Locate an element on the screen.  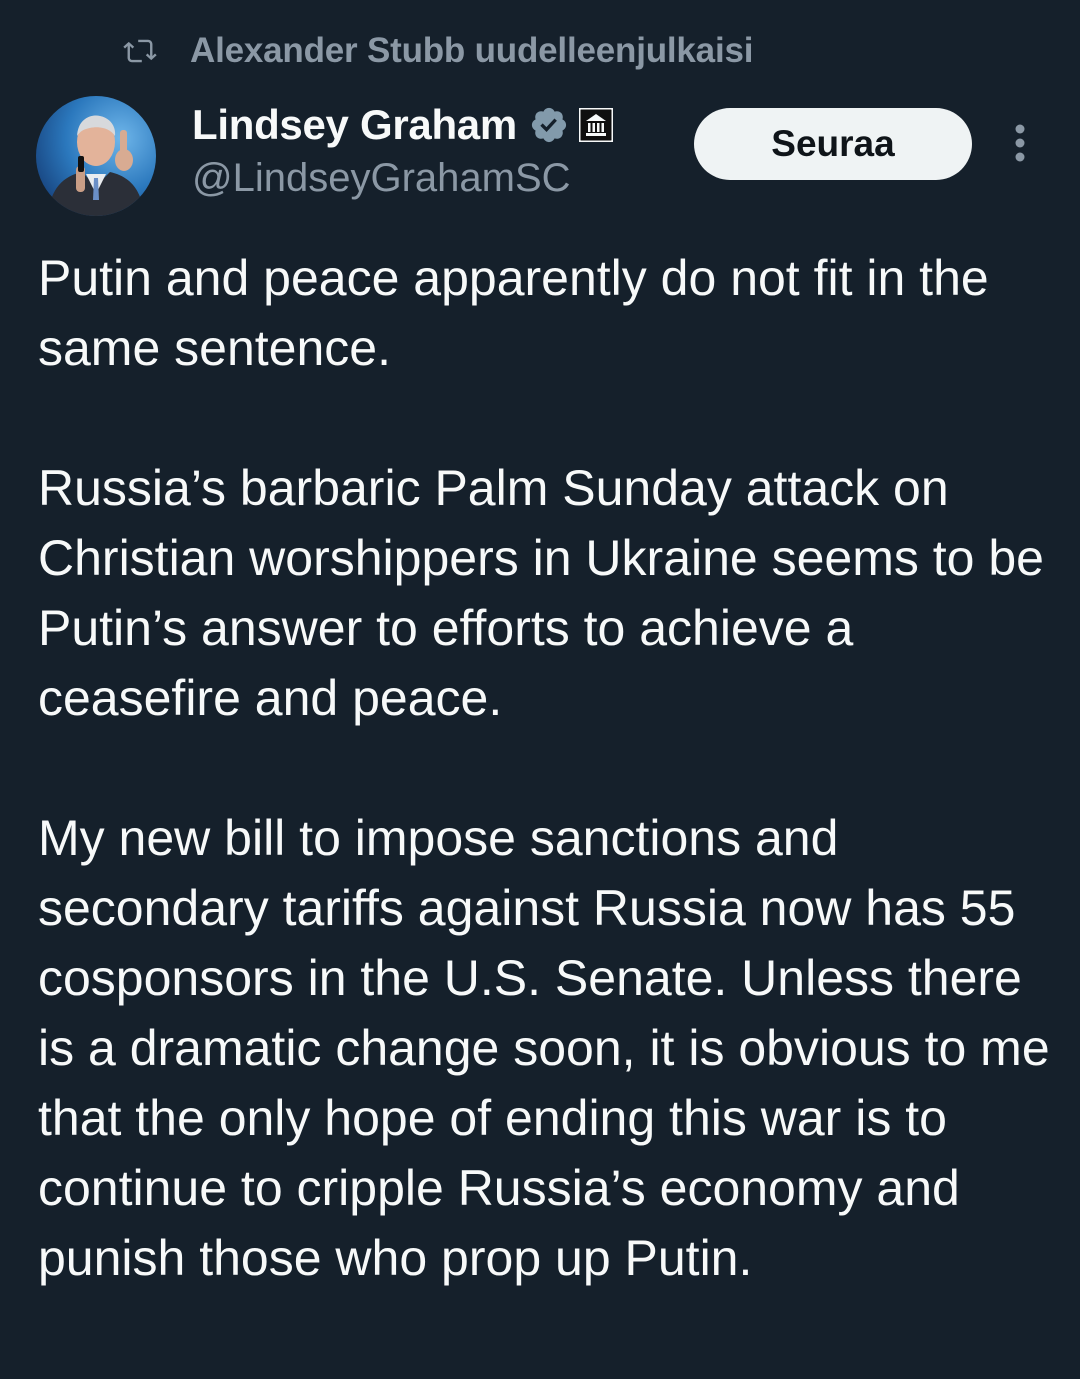
author-display-name: Lindsey Graham is located at coordinates (354, 125).